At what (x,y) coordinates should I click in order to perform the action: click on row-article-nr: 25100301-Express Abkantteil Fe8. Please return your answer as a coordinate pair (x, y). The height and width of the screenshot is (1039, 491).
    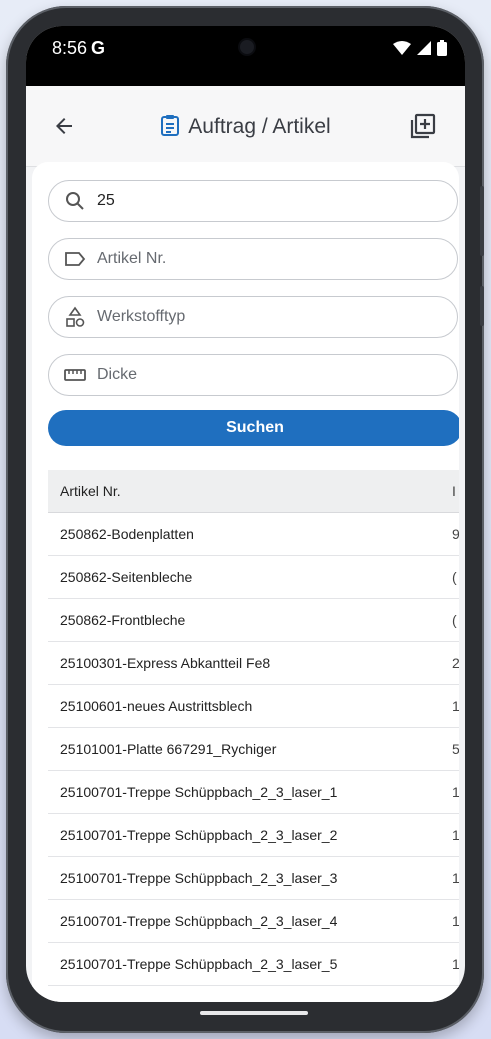
    Looking at the image, I should click on (165, 663).